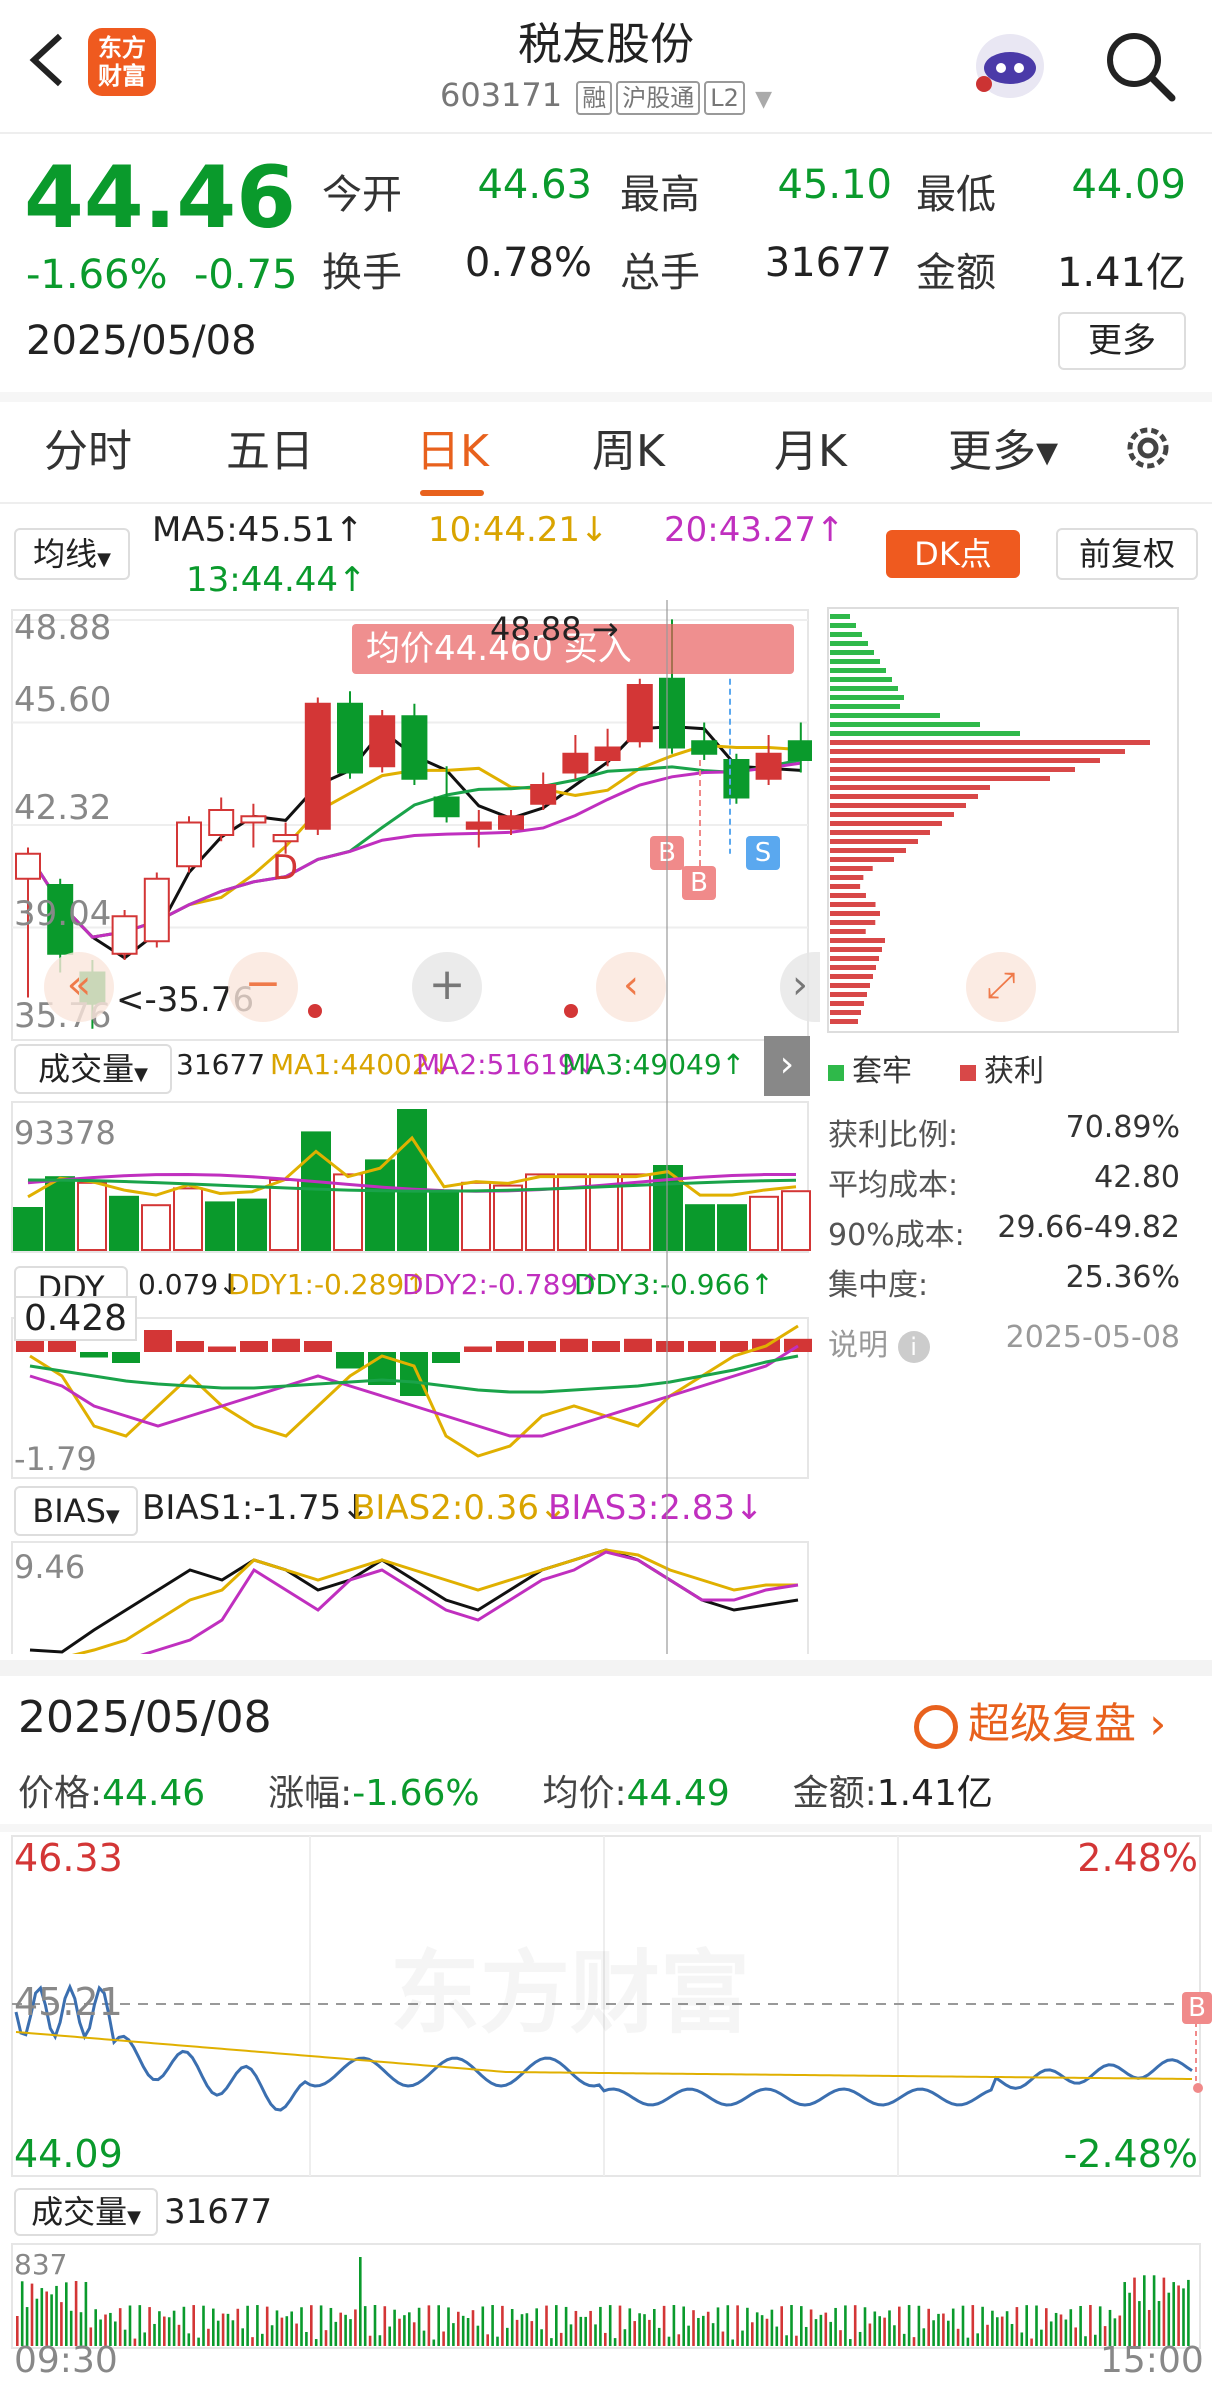 The image size is (1212, 2394). I want to click on ma-selector-label: 均线, so click(65, 554).